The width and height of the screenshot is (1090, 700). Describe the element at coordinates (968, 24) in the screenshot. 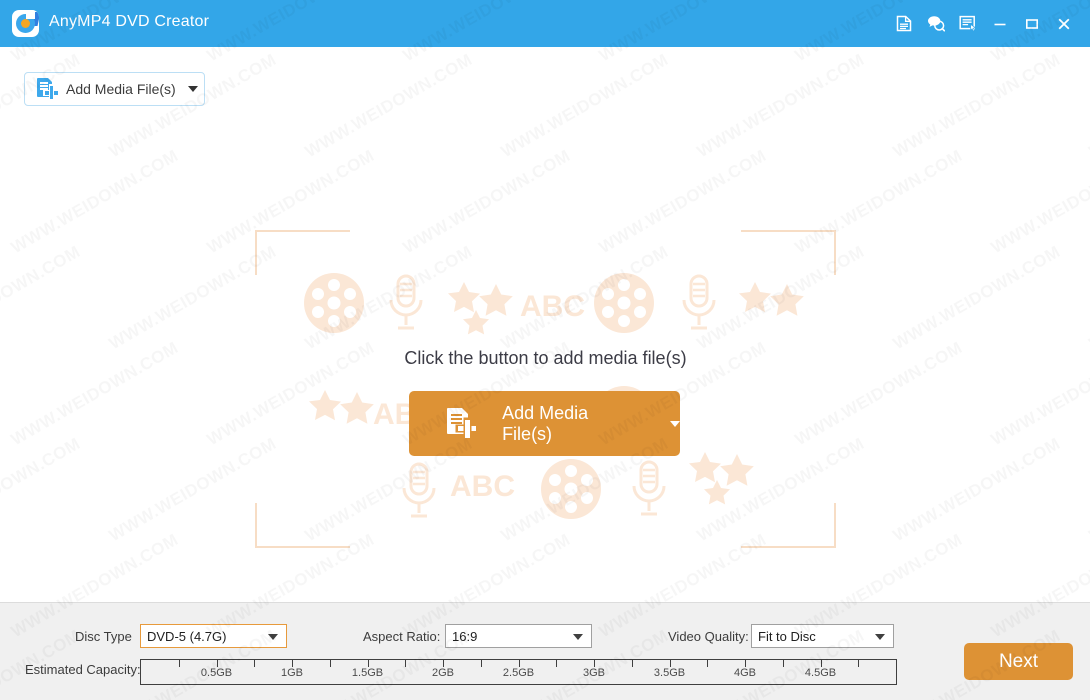

I see `menu-icon` at that location.